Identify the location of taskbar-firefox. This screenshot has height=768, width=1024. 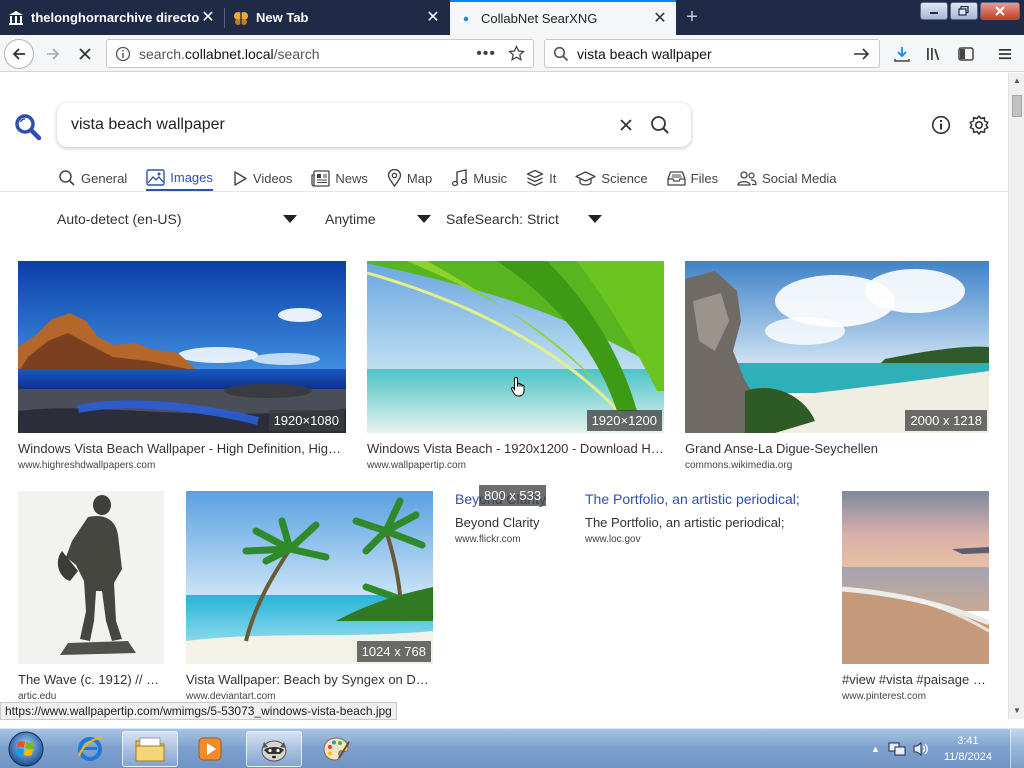
(274, 749).